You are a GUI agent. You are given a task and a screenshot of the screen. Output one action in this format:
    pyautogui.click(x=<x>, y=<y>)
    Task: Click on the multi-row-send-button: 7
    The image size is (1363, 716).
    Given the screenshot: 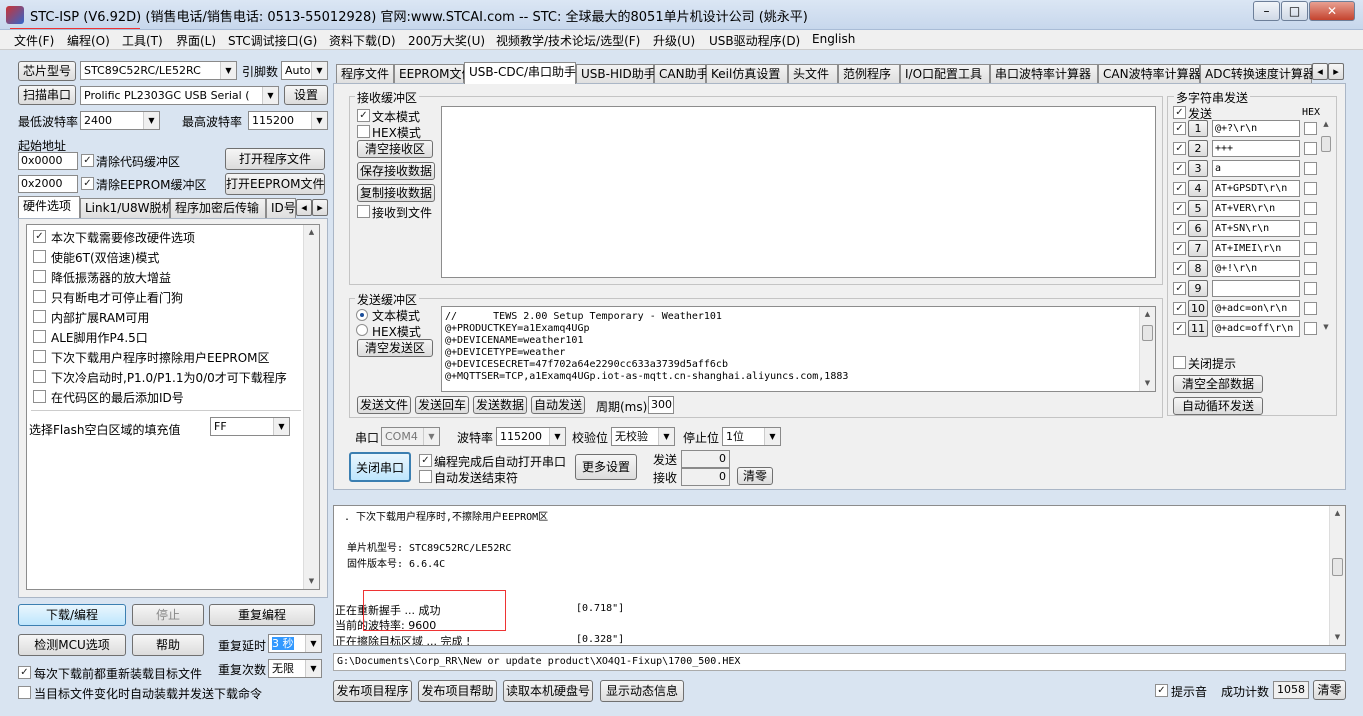 What is the action you would take?
    pyautogui.click(x=1198, y=248)
    